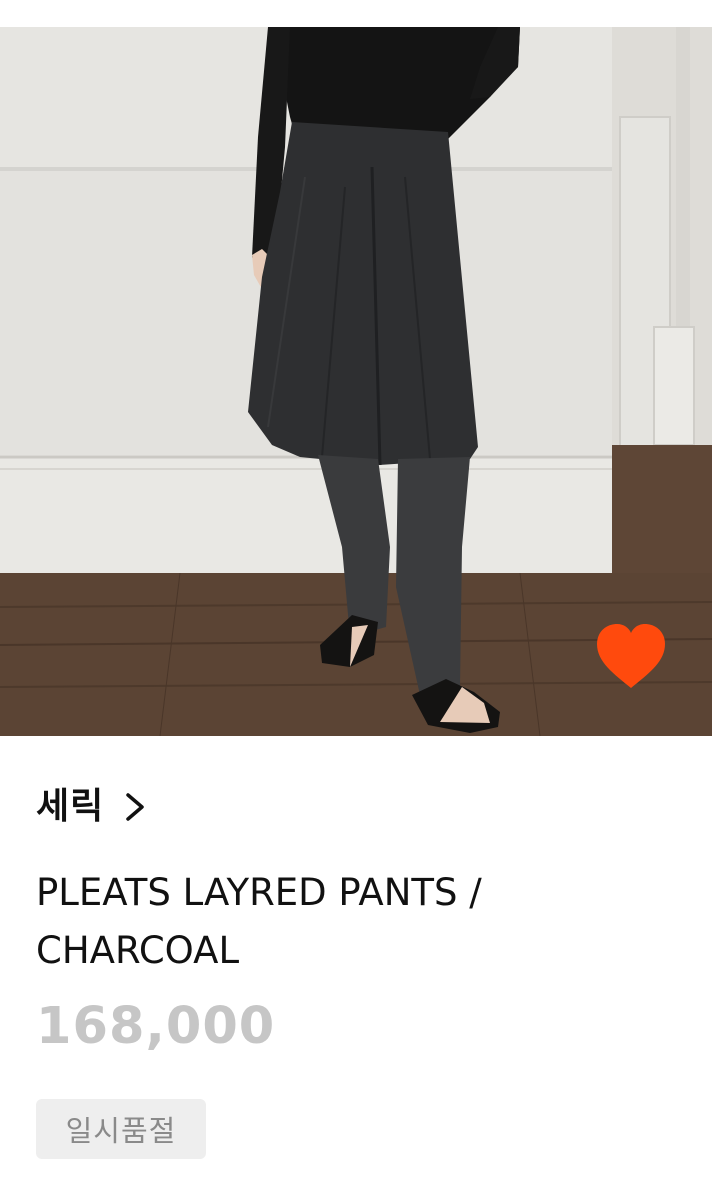 The width and height of the screenshot is (718, 1200). Describe the element at coordinates (70, 806) in the screenshot. I see `brand-name: 세릭` at that location.